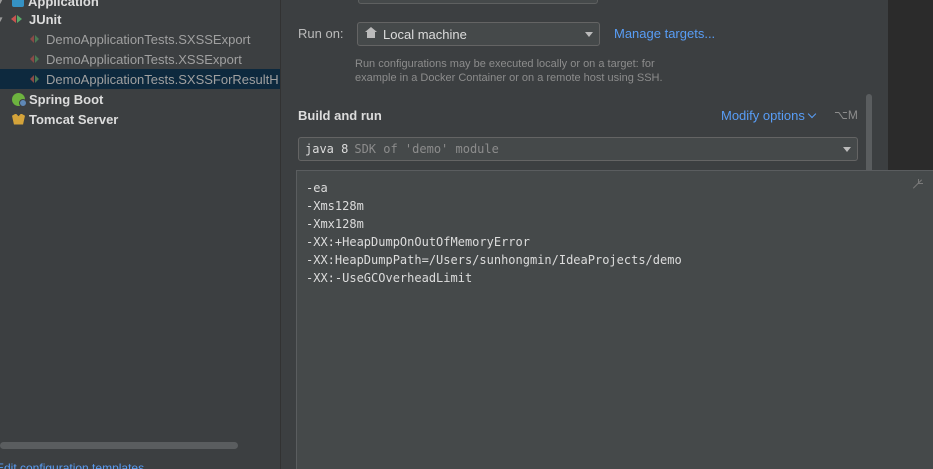 The image size is (933, 469). Describe the element at coordinates (846, 115) in the screenshot. I see `modify-options-shortcut: ⌥M` at that location.